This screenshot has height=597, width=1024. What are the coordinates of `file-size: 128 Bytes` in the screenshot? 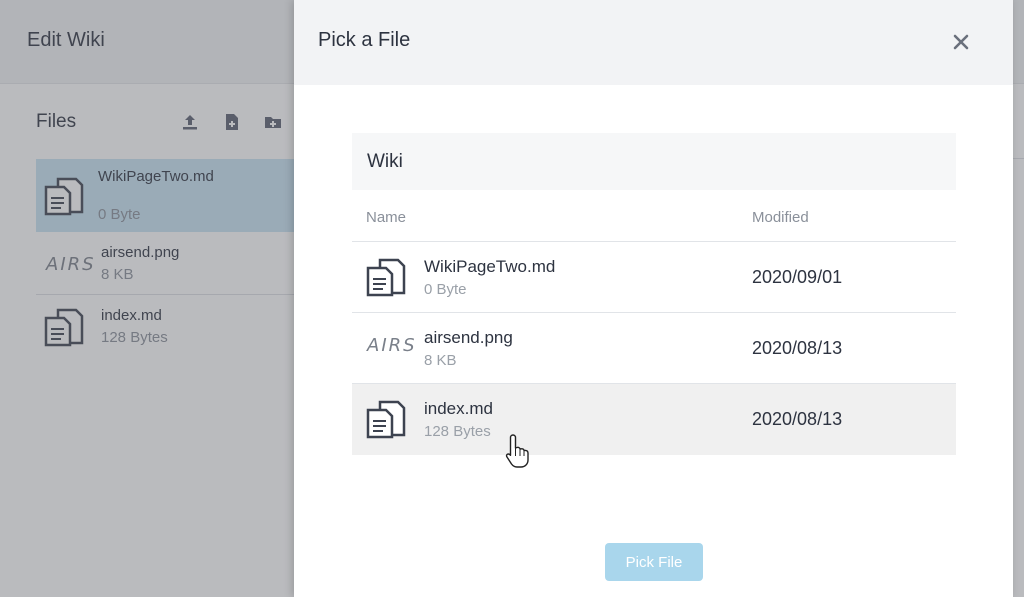 It's located at (457, 431).